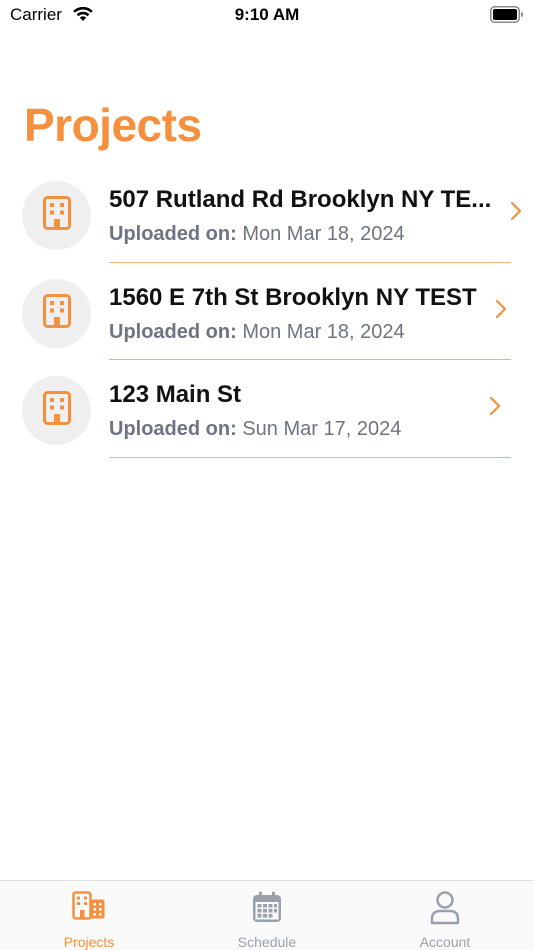 This screenshot has height=950, width=534. What do you see at coordinates (113, 125) in the screenshot?
I see `page-title: Projects` at bounding box center [113, 125].